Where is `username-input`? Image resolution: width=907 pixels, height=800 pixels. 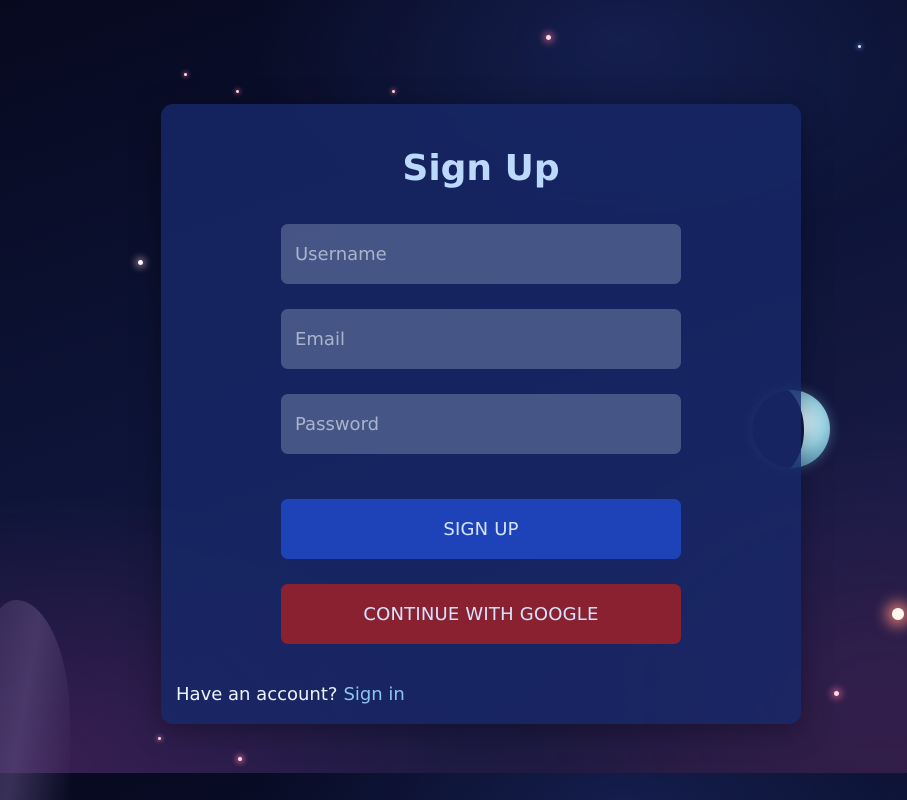 username-input is located at coordinates (481, 254).